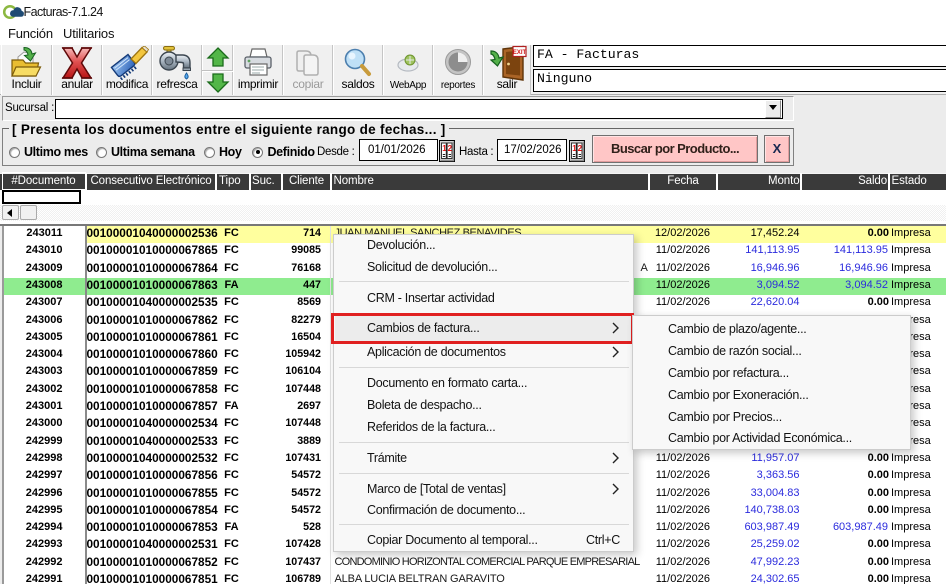  What do you see at coordinates (520, 53) in the screenshot?
I see `svg-text: EXIT` at bounding box center [520, 53].